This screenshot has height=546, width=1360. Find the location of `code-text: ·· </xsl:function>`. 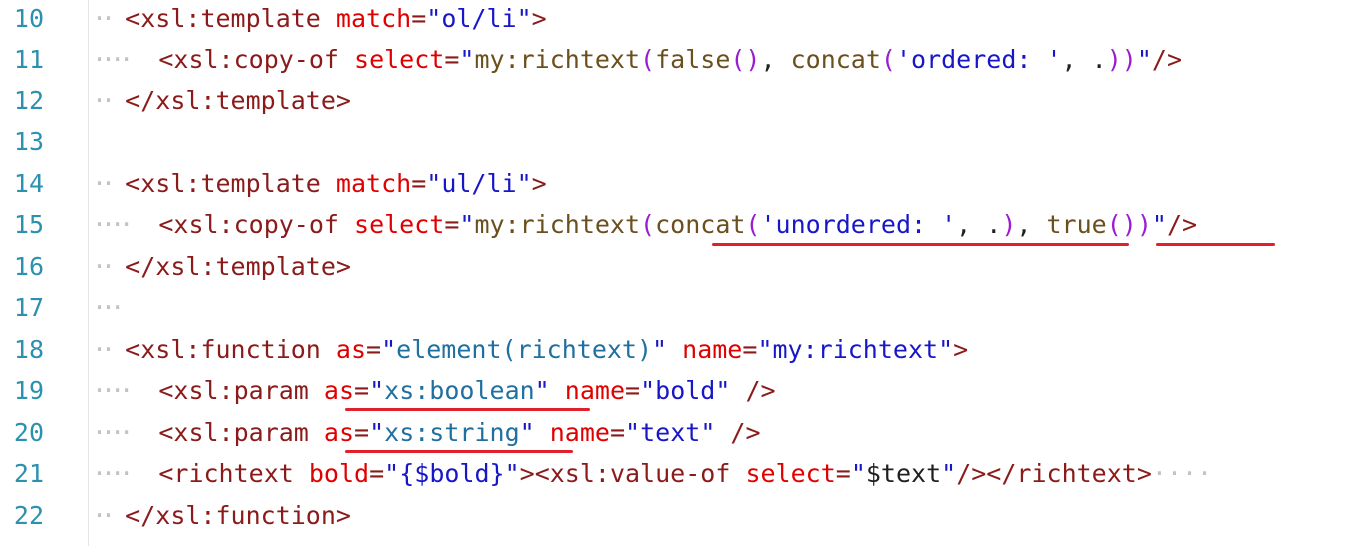

code-text: ·· </xsl:function> is located at coordinates (221, 515).